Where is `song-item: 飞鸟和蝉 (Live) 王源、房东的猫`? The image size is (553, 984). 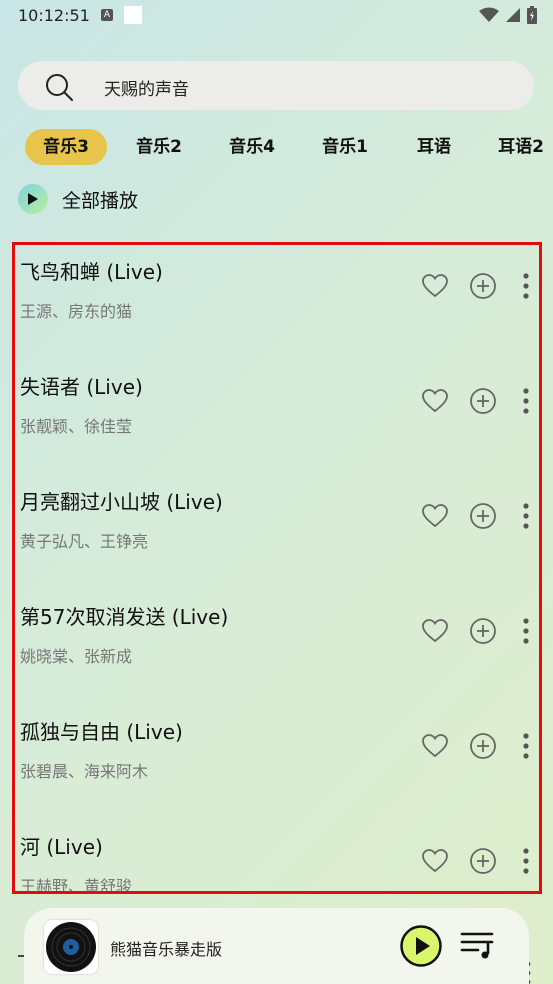 song-item: 飞鸟和蝉 (Live) 王源、房东的猫 is located at coordinates (277, 302).